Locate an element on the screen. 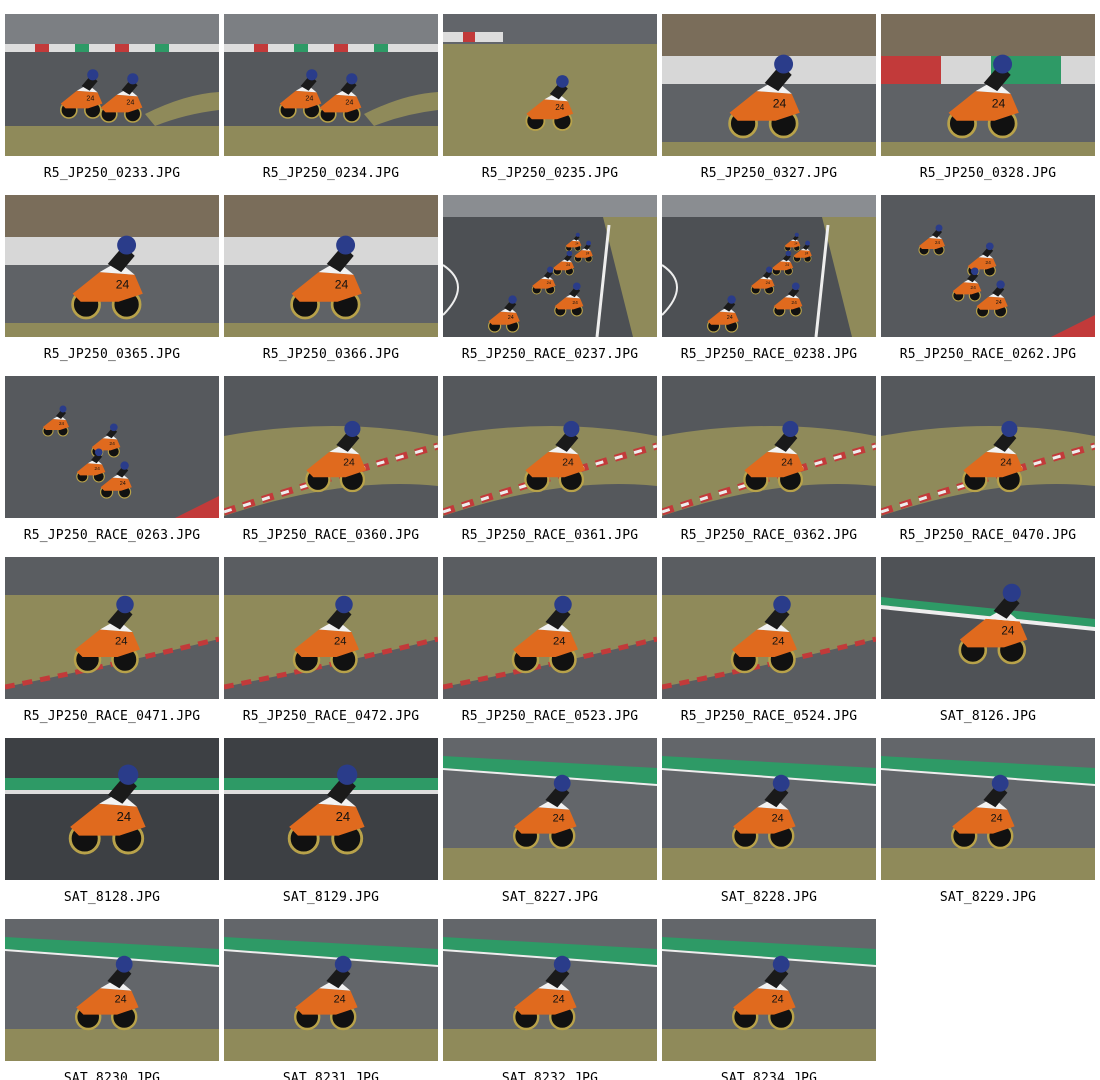 The image size is (1100, 1080). photo-filename: R5_JP250_0233.JPG is located at coordinates (113, 175).